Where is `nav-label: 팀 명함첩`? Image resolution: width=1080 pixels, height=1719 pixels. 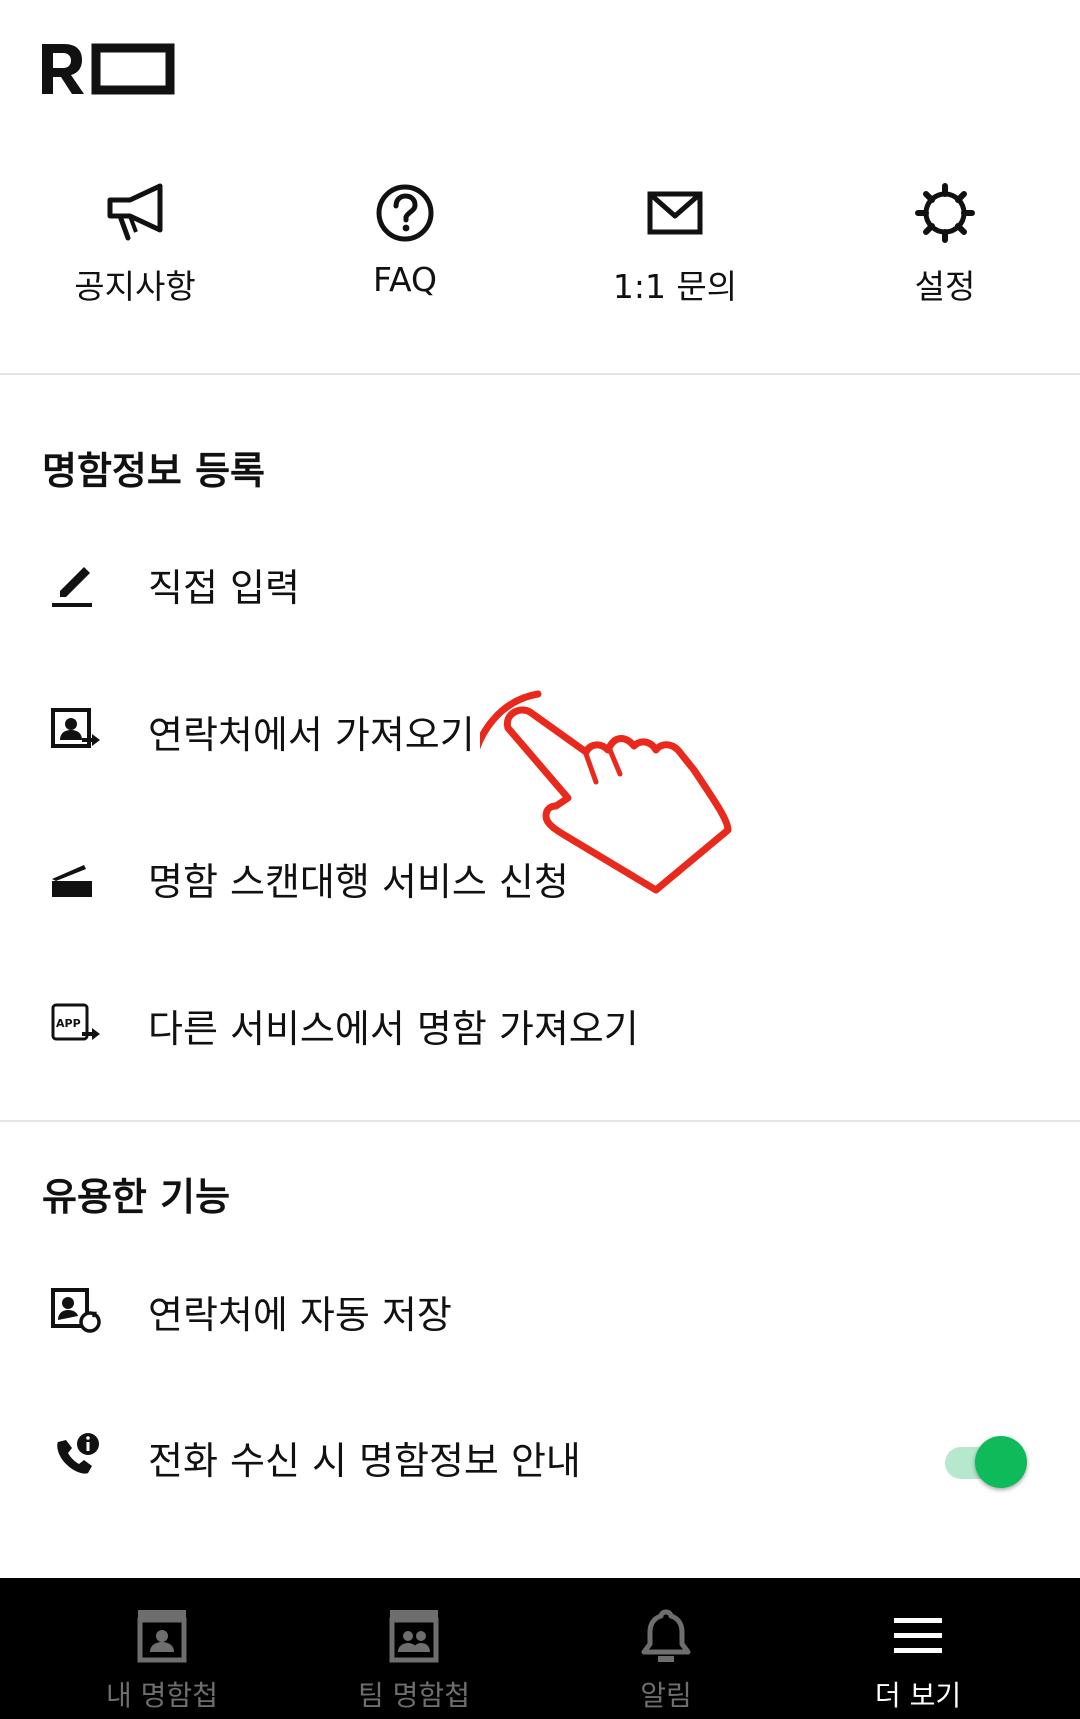 nav-label: 팀 명함첩 is located at coordinates (414, 1695).